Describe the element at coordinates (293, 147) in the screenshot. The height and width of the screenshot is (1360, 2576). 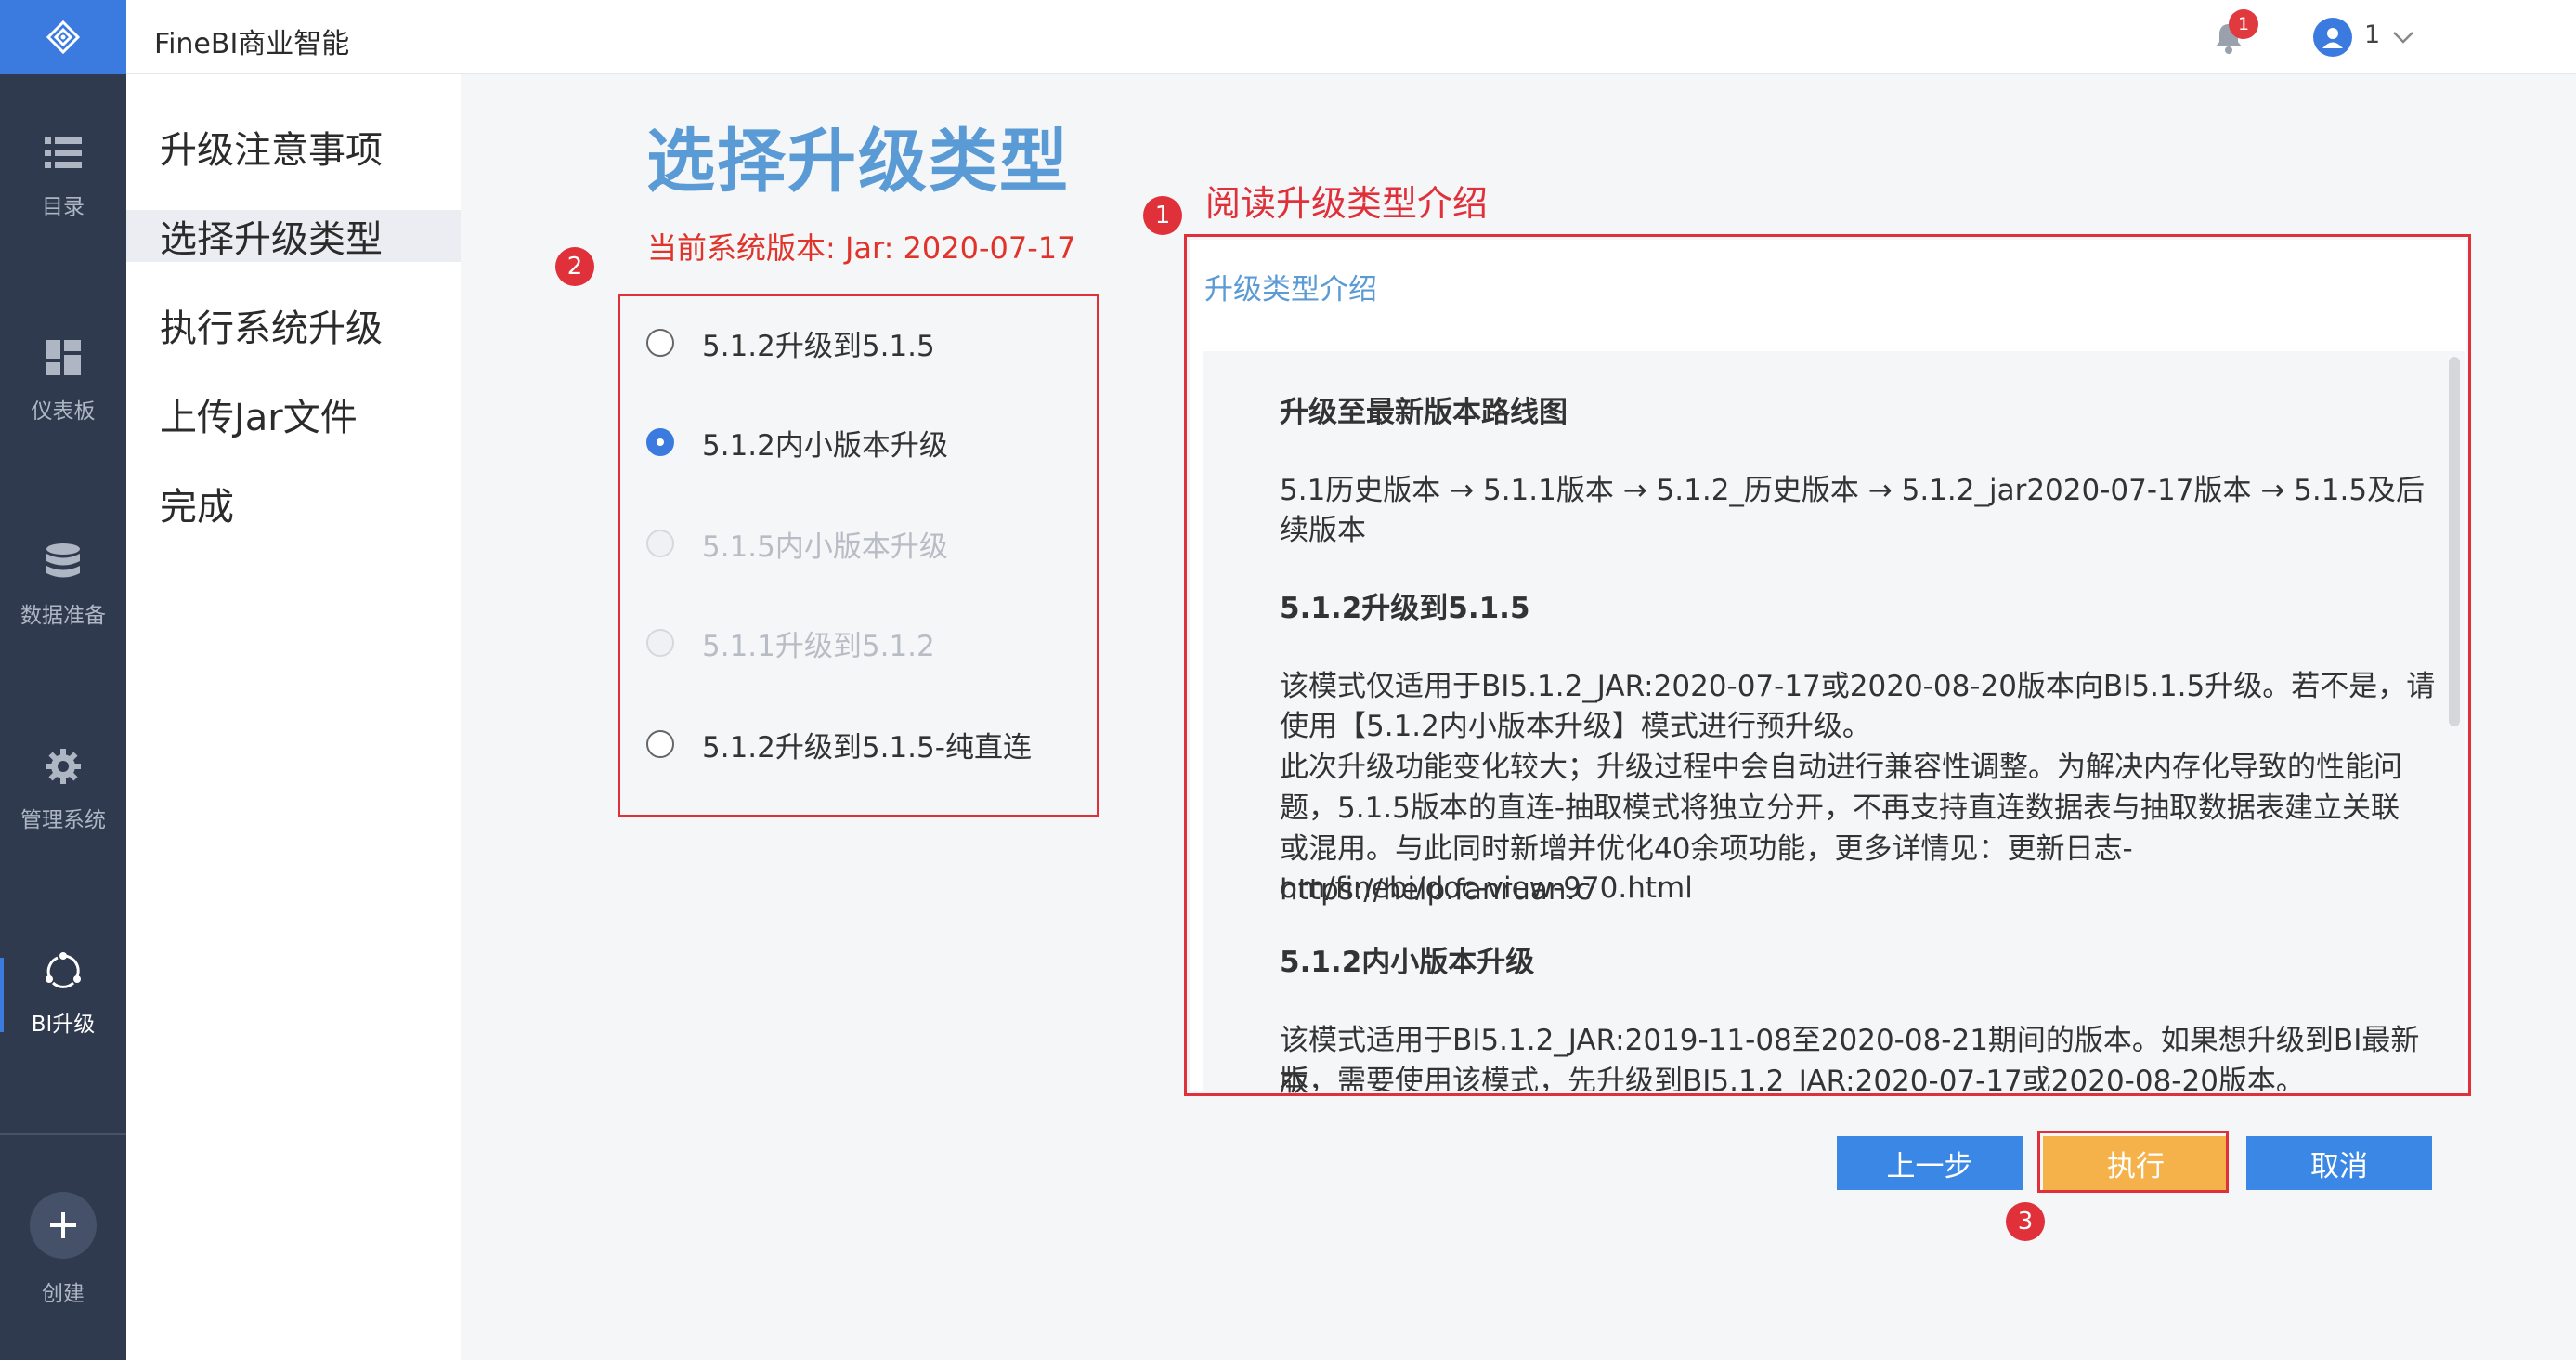
I see `step-notes: 升级注意事项` at that location.